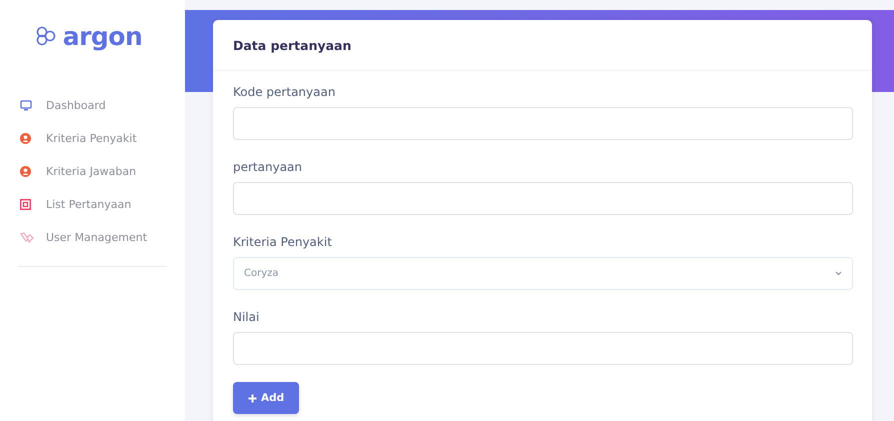 Image resolution: width=894 pixels, height=421 pixels. I want to click on card-title: Data pertanyaan, so click(292, 45).